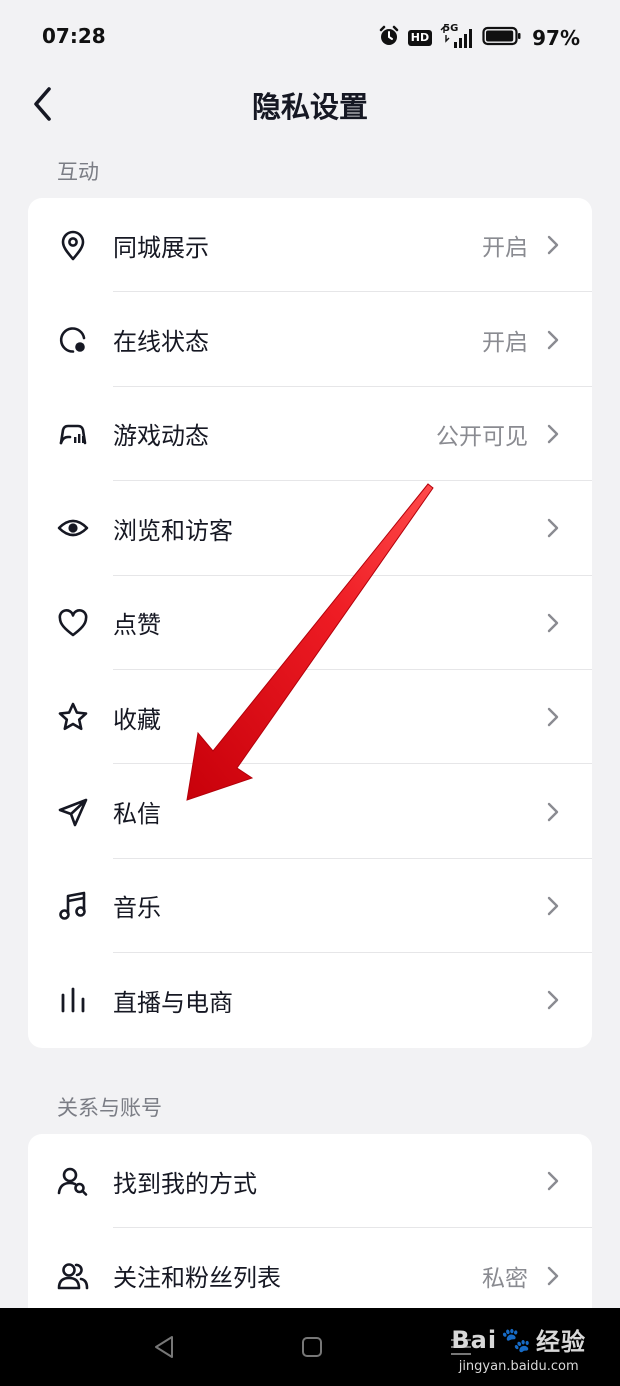 The height and width of the screenshot is (1386, 620). Describe the element at coordinates (73, 1181) in the screenshot. I see `user-search-icon` at that location.